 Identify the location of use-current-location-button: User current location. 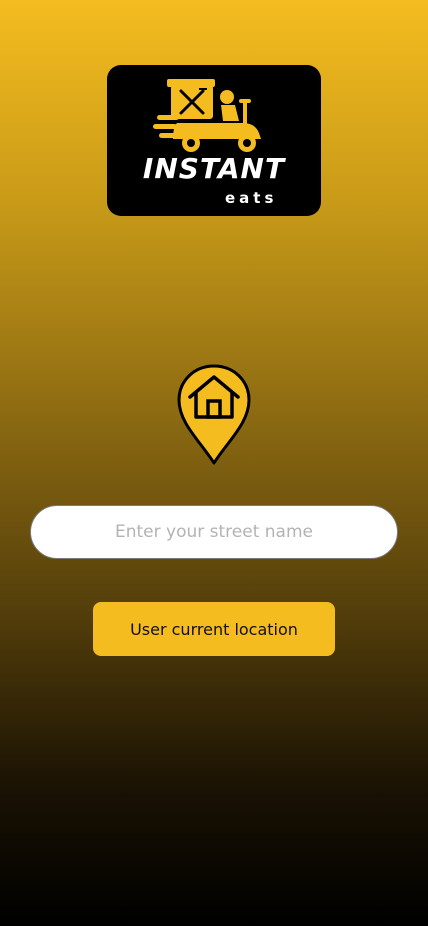
(214, 629).